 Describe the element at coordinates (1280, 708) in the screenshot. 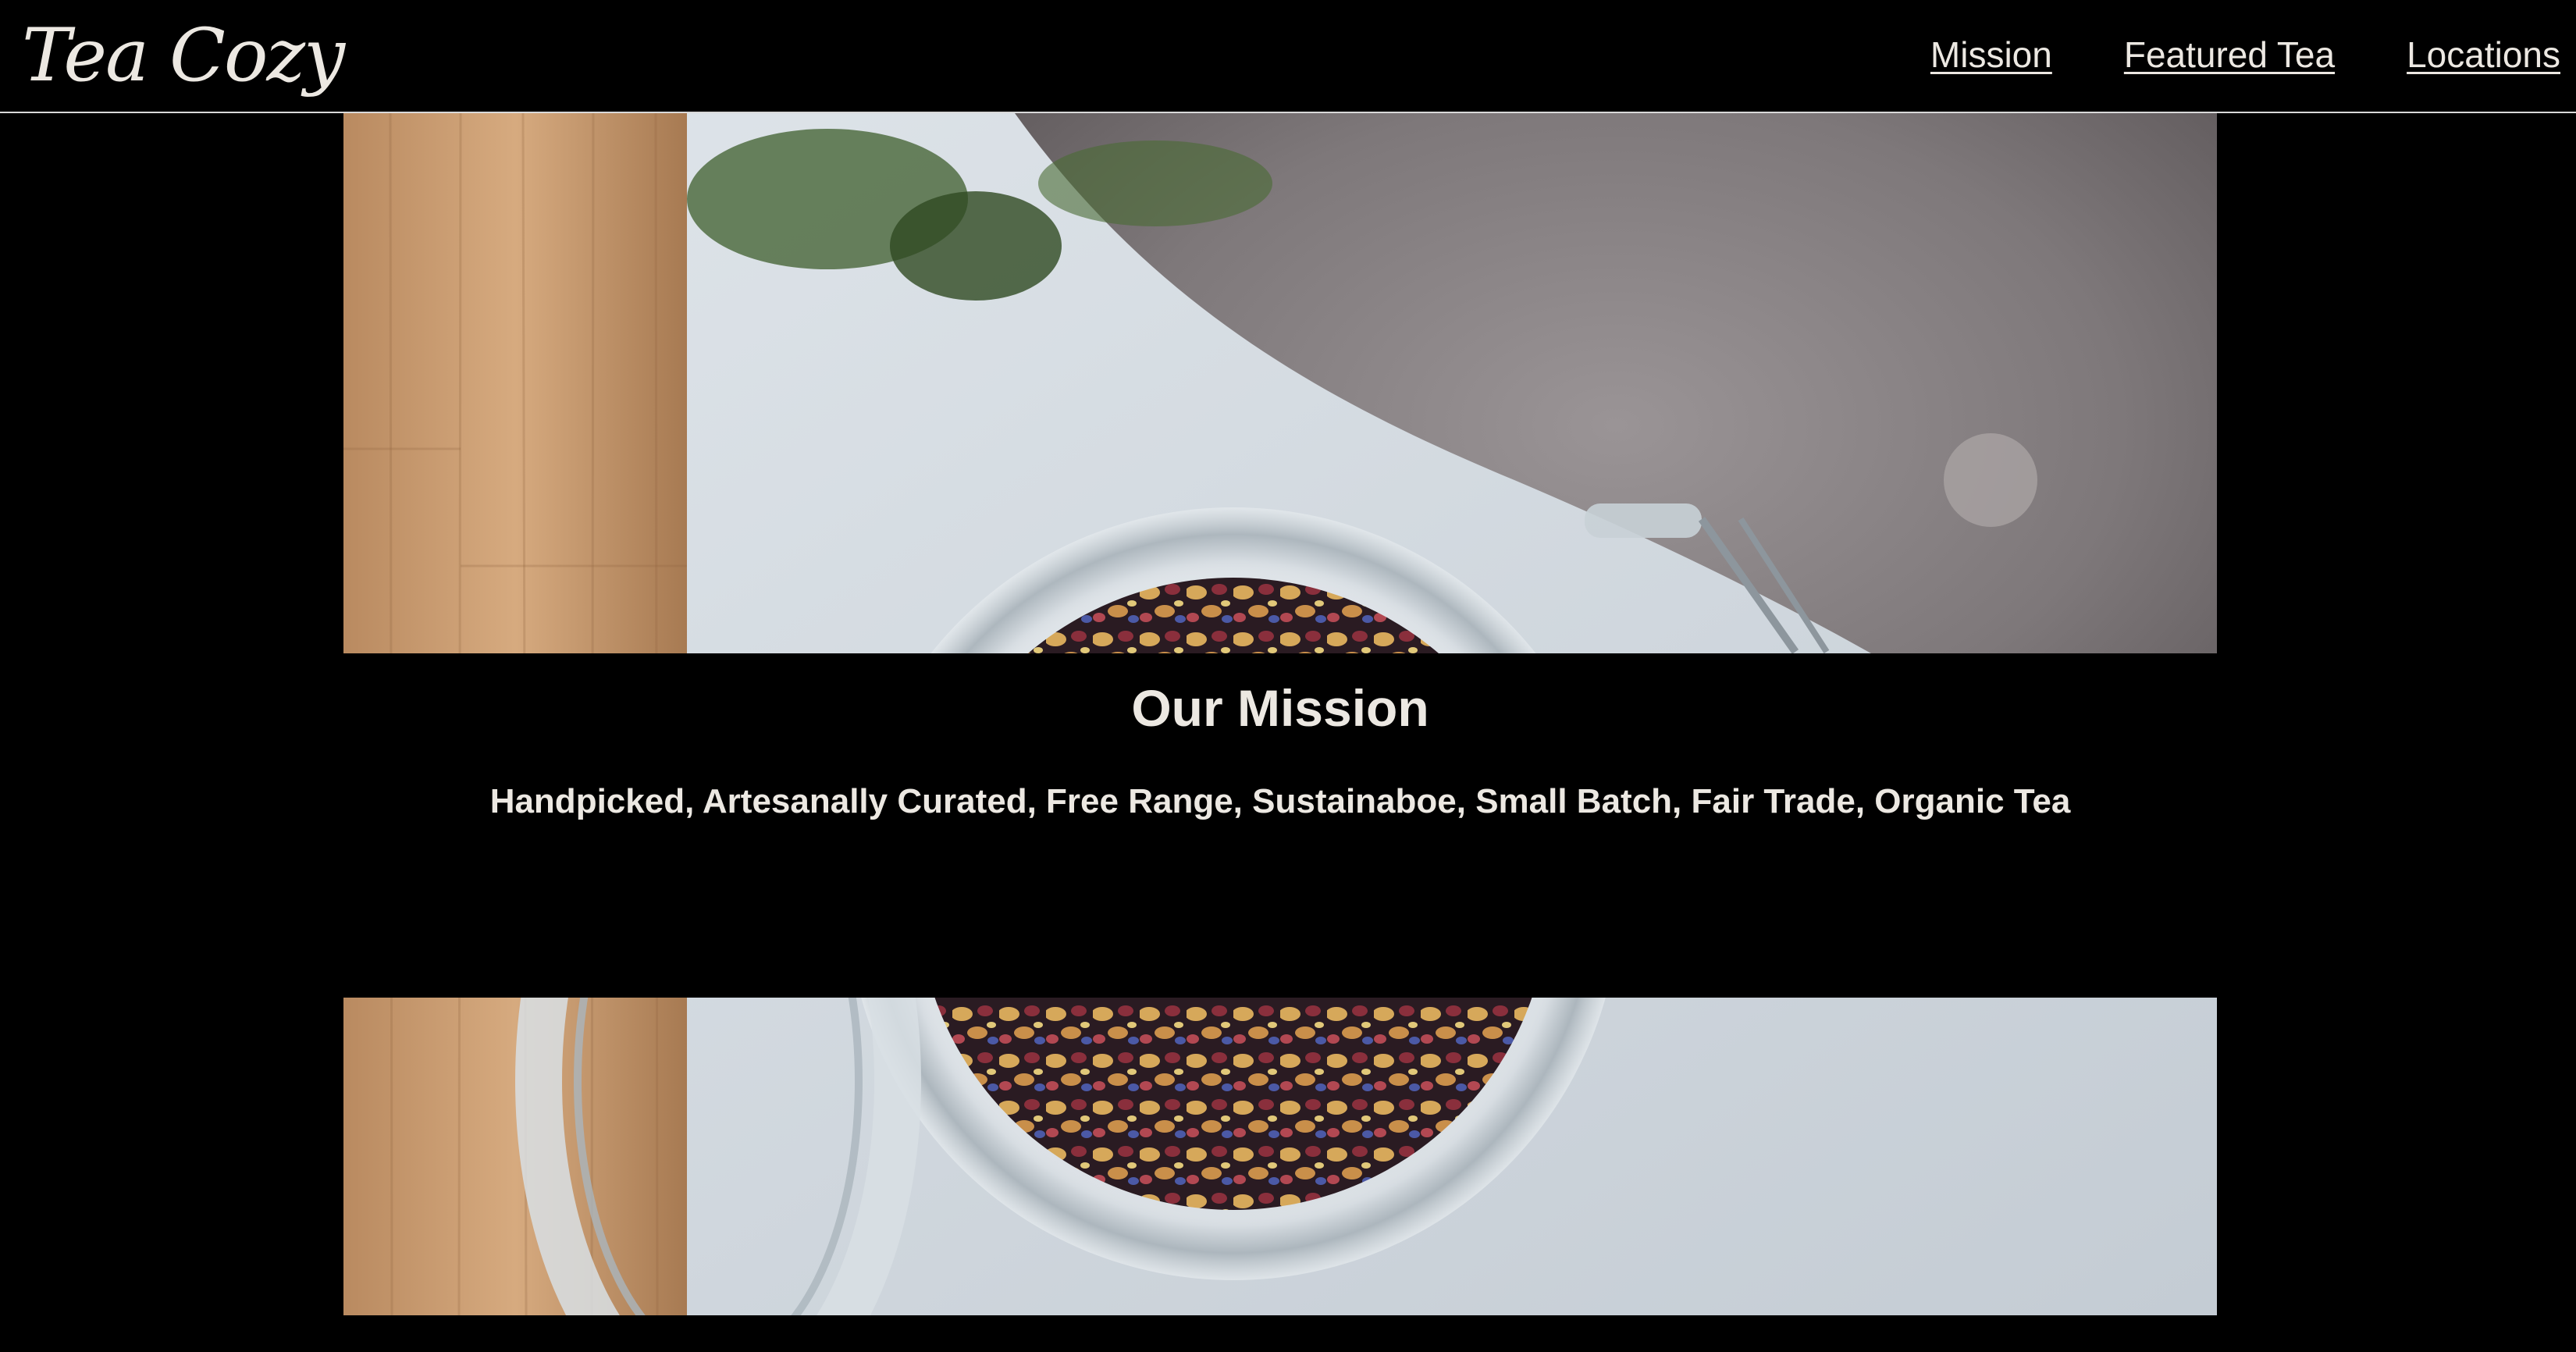

I see `mission-title: Our Mission` at that location.